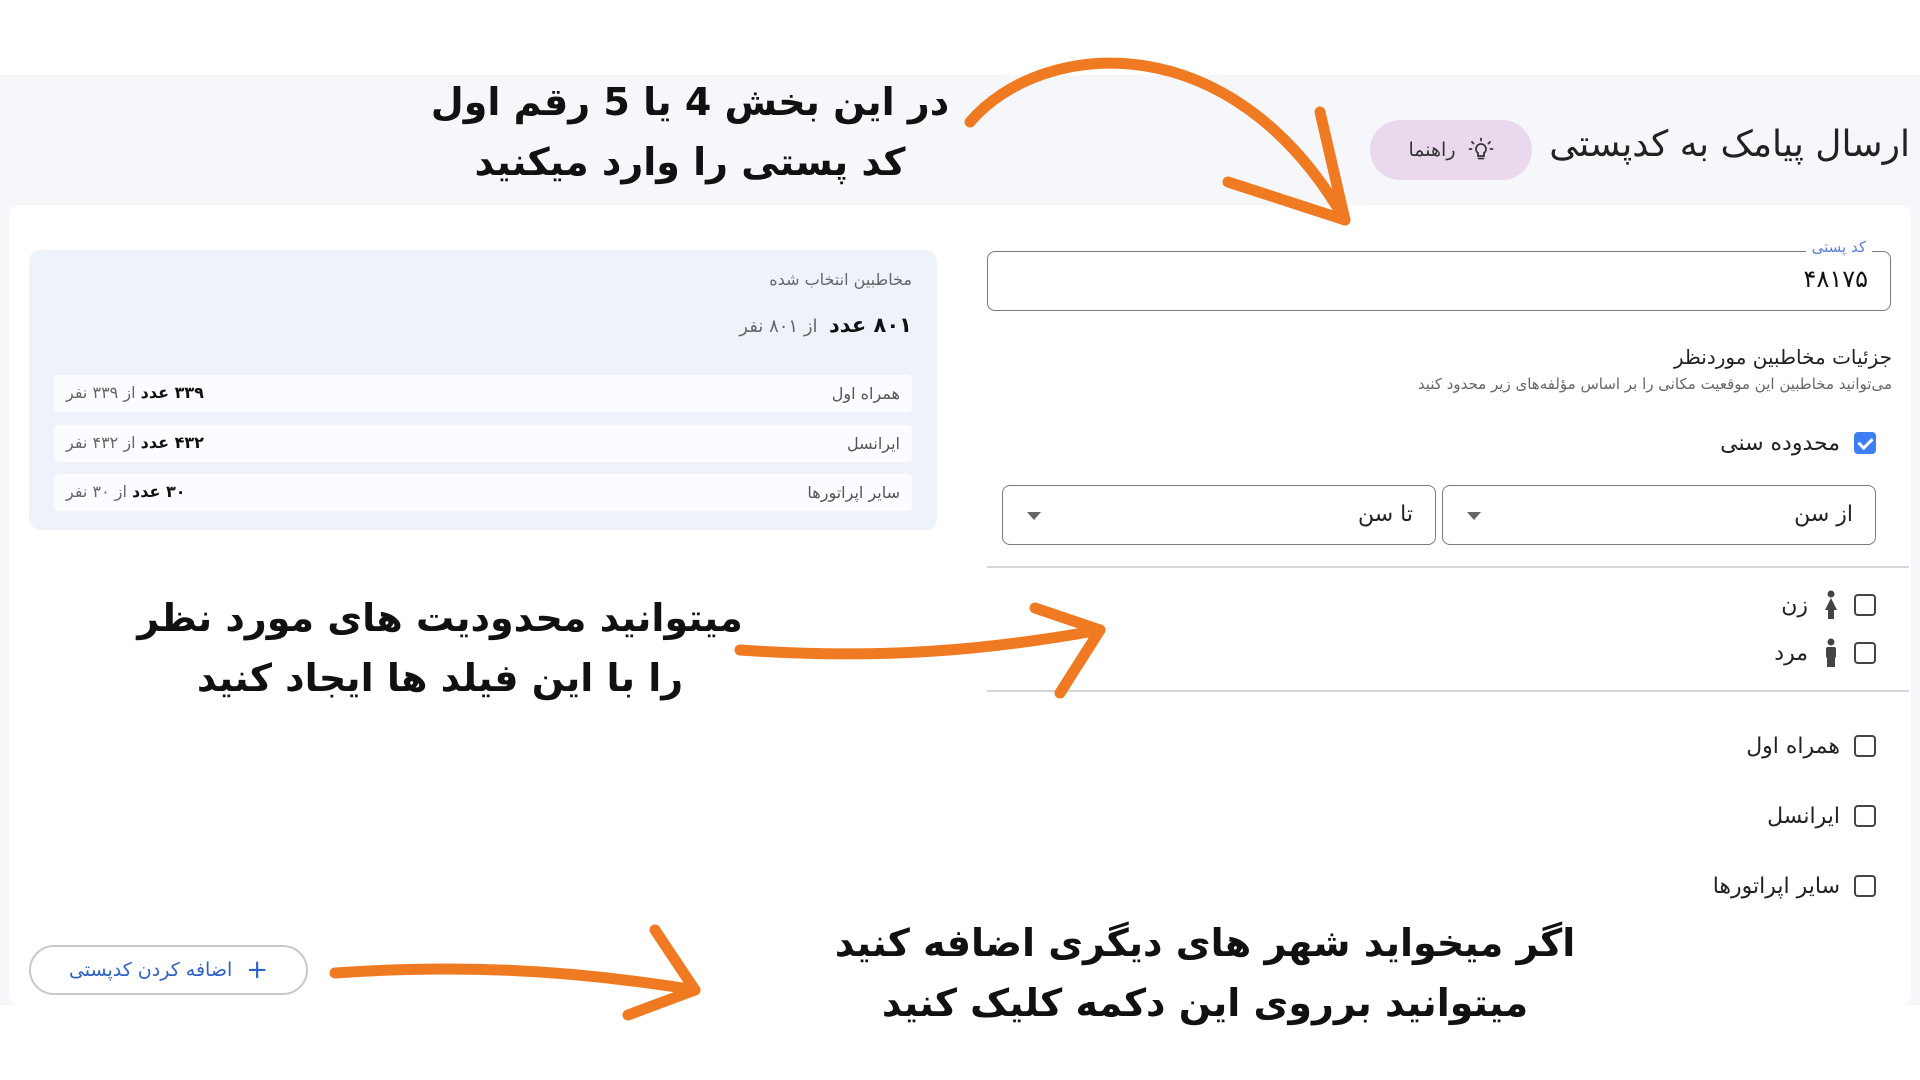  Describe the element at coordinates (920, 642) in the screenshot. I see `arrow-middle` at that location.